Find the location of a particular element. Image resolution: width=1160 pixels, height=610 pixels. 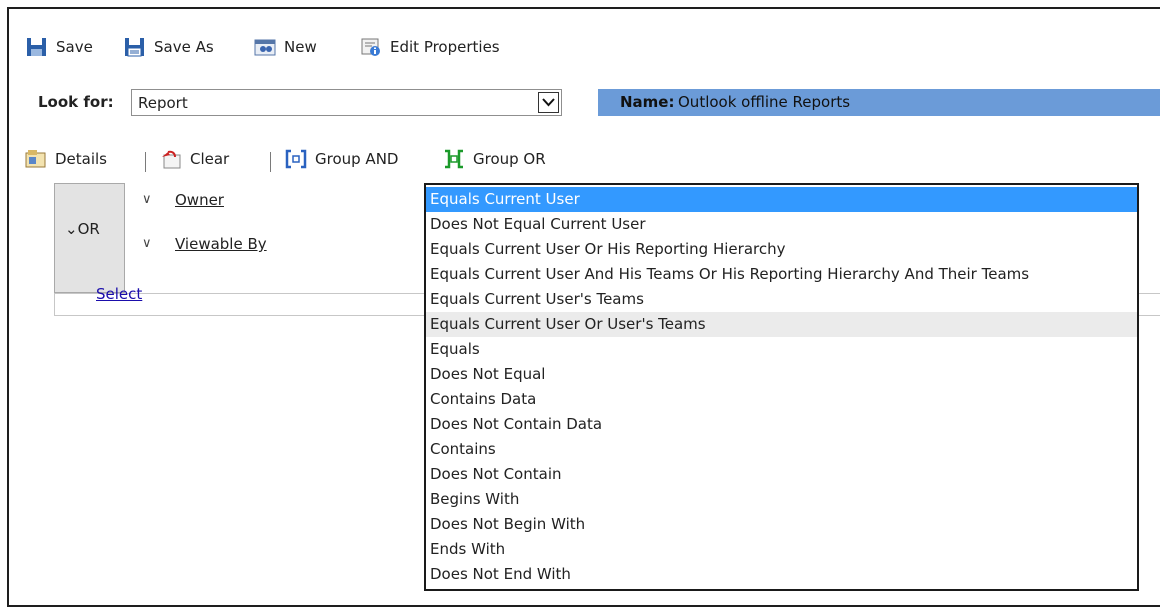

name-bar: Name: Outlook offline Reports is located at coordinates (879, 102).